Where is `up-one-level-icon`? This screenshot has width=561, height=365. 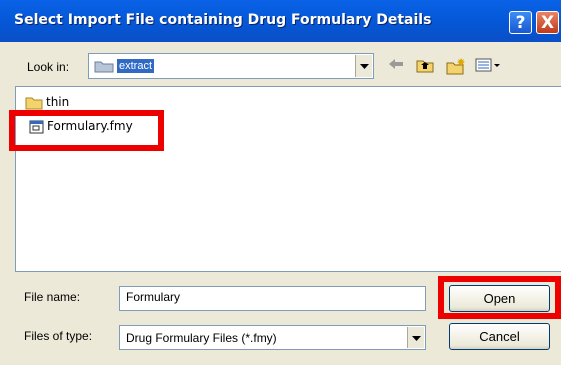 up-one-level-icon is located at coordinates (425, 66).